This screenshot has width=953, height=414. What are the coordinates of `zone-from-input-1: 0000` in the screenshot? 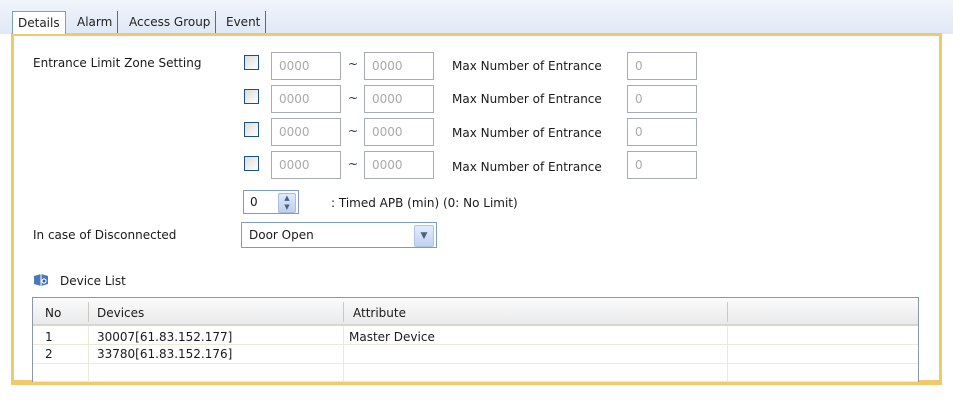 It's located at (306, 66).